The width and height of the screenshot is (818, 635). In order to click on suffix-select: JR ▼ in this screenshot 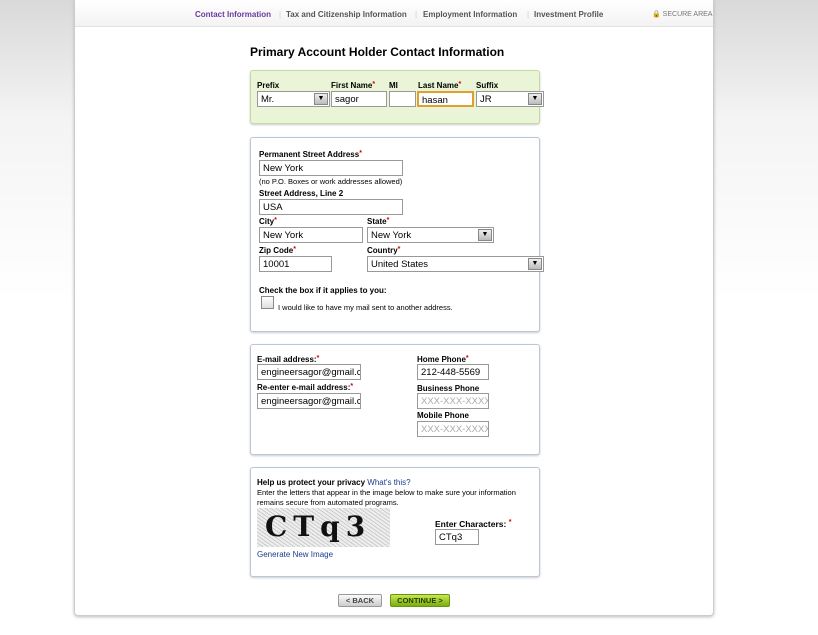, I will do `click(510, 99)`.